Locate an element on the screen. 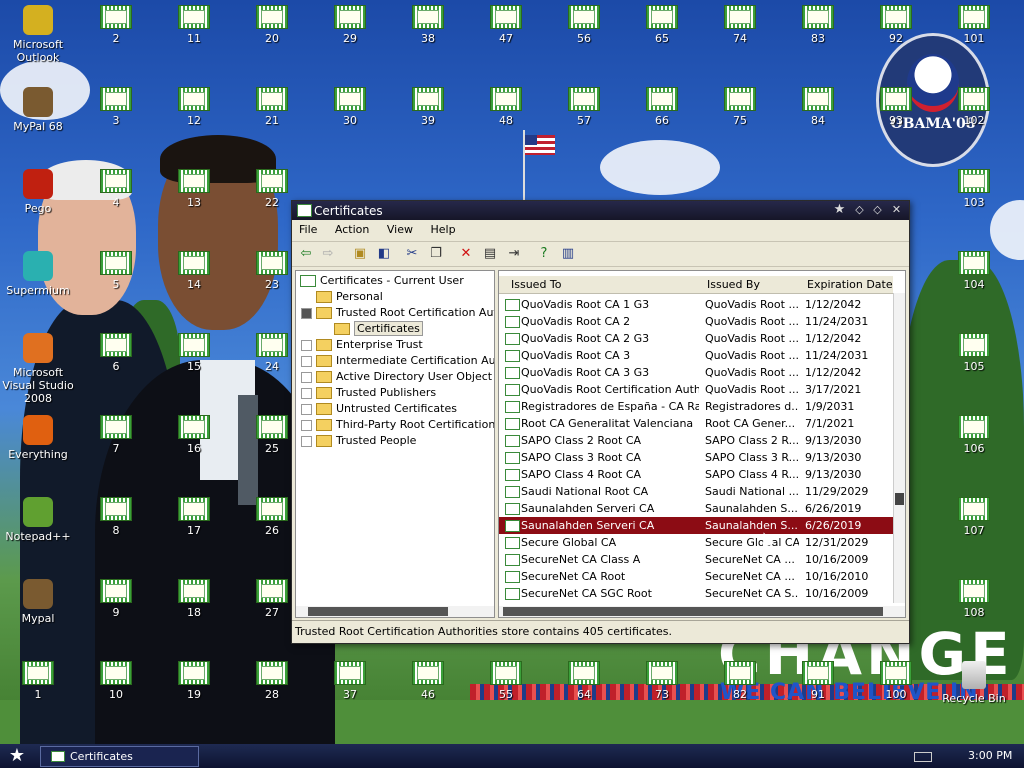 This screenshot has width=1024, height=768. desktop-certificate-file: 5 is located at coordinates (116, 271).